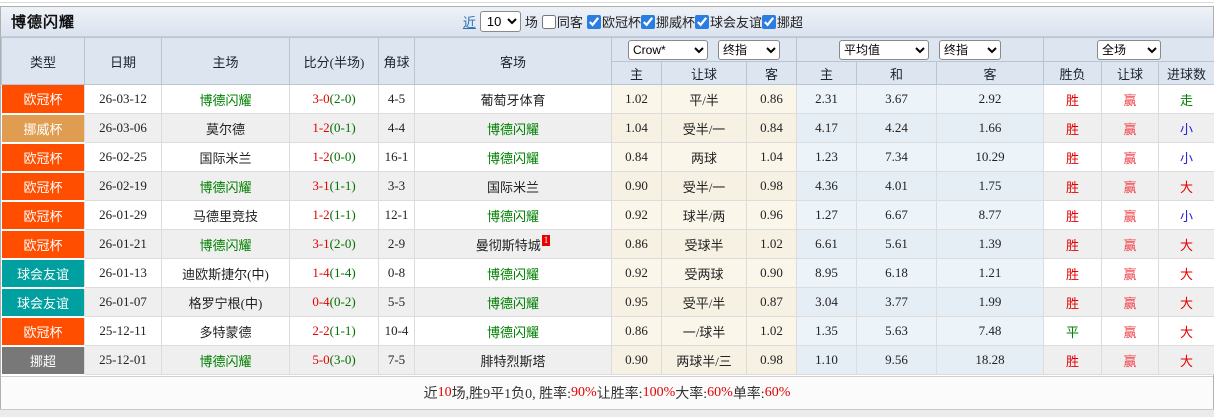  Describe the element at coordinates (704, 215) in the screenshot. I see `handicap-line: 球半/两` at that location.